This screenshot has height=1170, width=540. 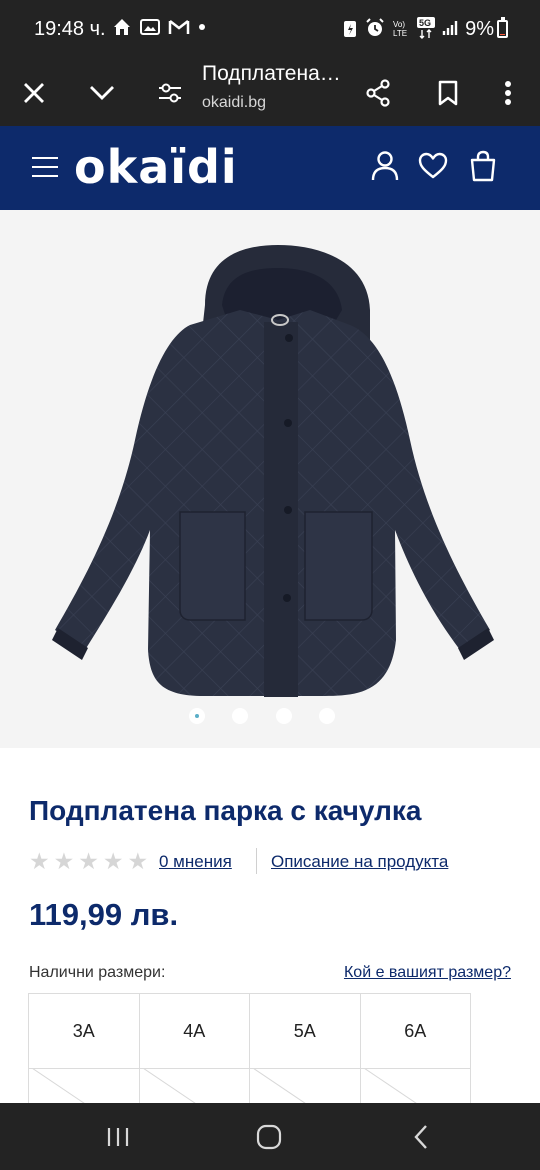 I want to click on browser-menu-button, so click(x=508, y=93).